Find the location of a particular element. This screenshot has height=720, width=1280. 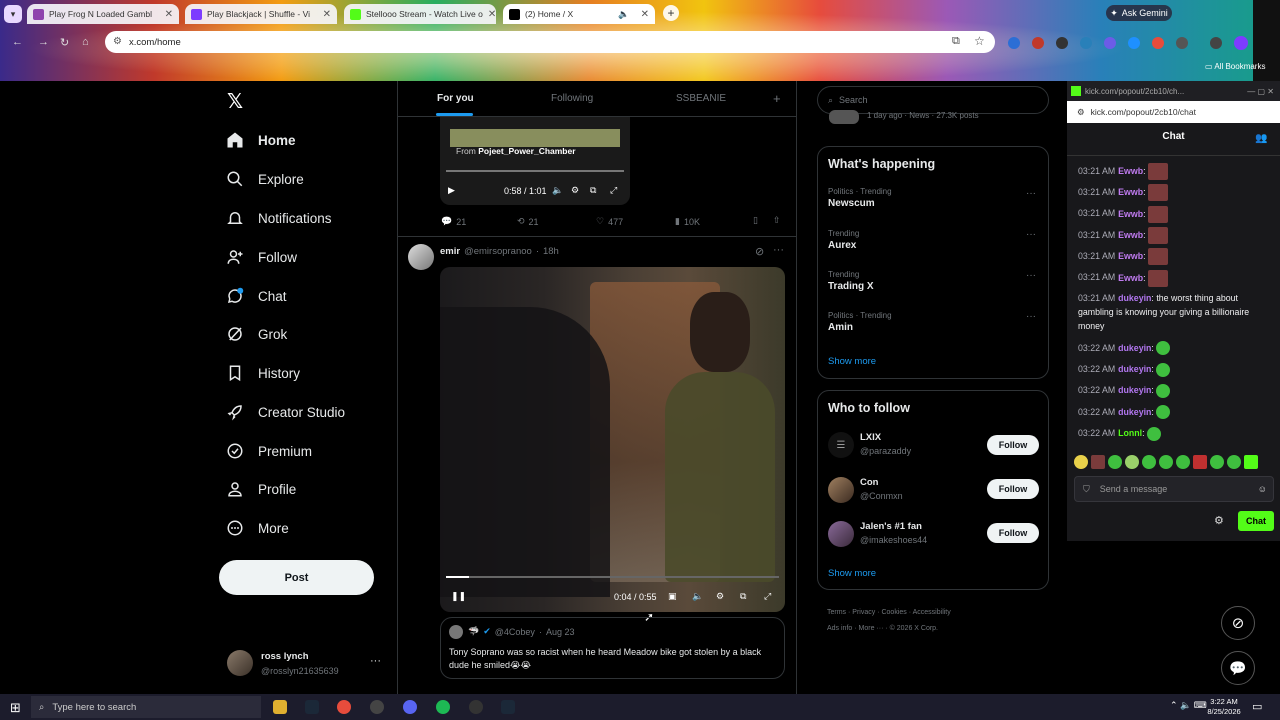

sidebar-item-creator-studio: Creator Studio is located at coordinates (285, 412).